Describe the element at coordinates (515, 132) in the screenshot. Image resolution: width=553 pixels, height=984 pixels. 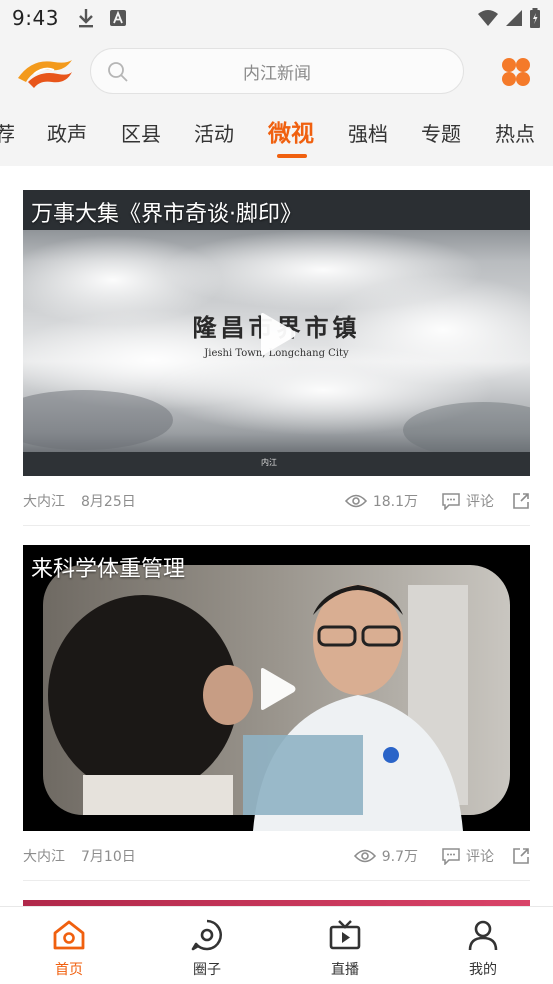
I see `tab-hot: 热点` at that location.